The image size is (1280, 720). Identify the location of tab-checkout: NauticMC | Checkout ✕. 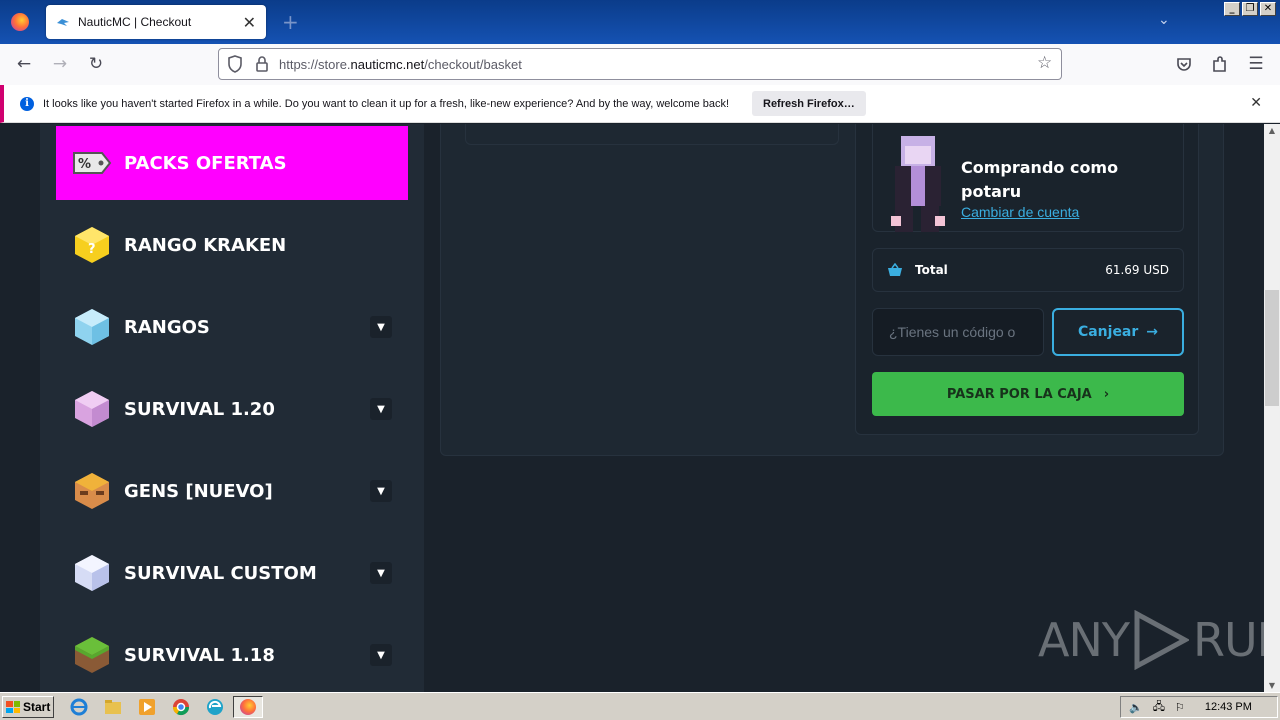
(156, 22).